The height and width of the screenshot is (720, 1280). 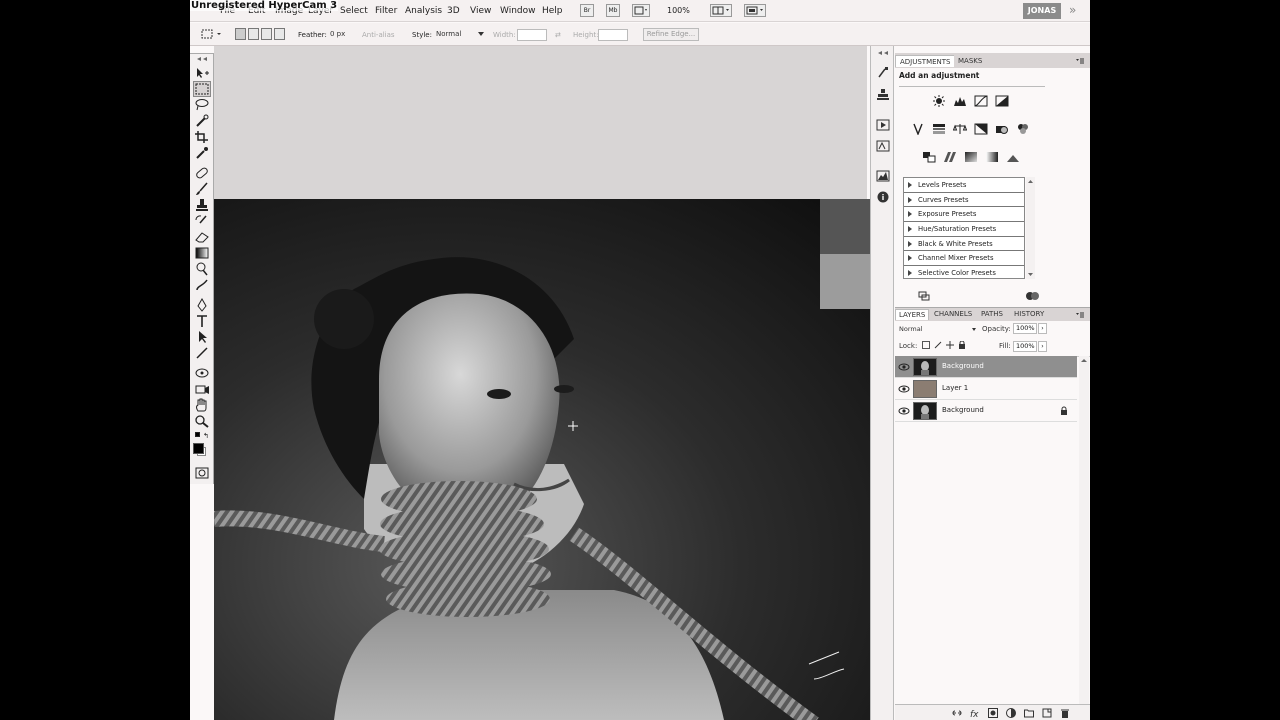 I want to click on lock-all-icon, so click(x=962, y=344).